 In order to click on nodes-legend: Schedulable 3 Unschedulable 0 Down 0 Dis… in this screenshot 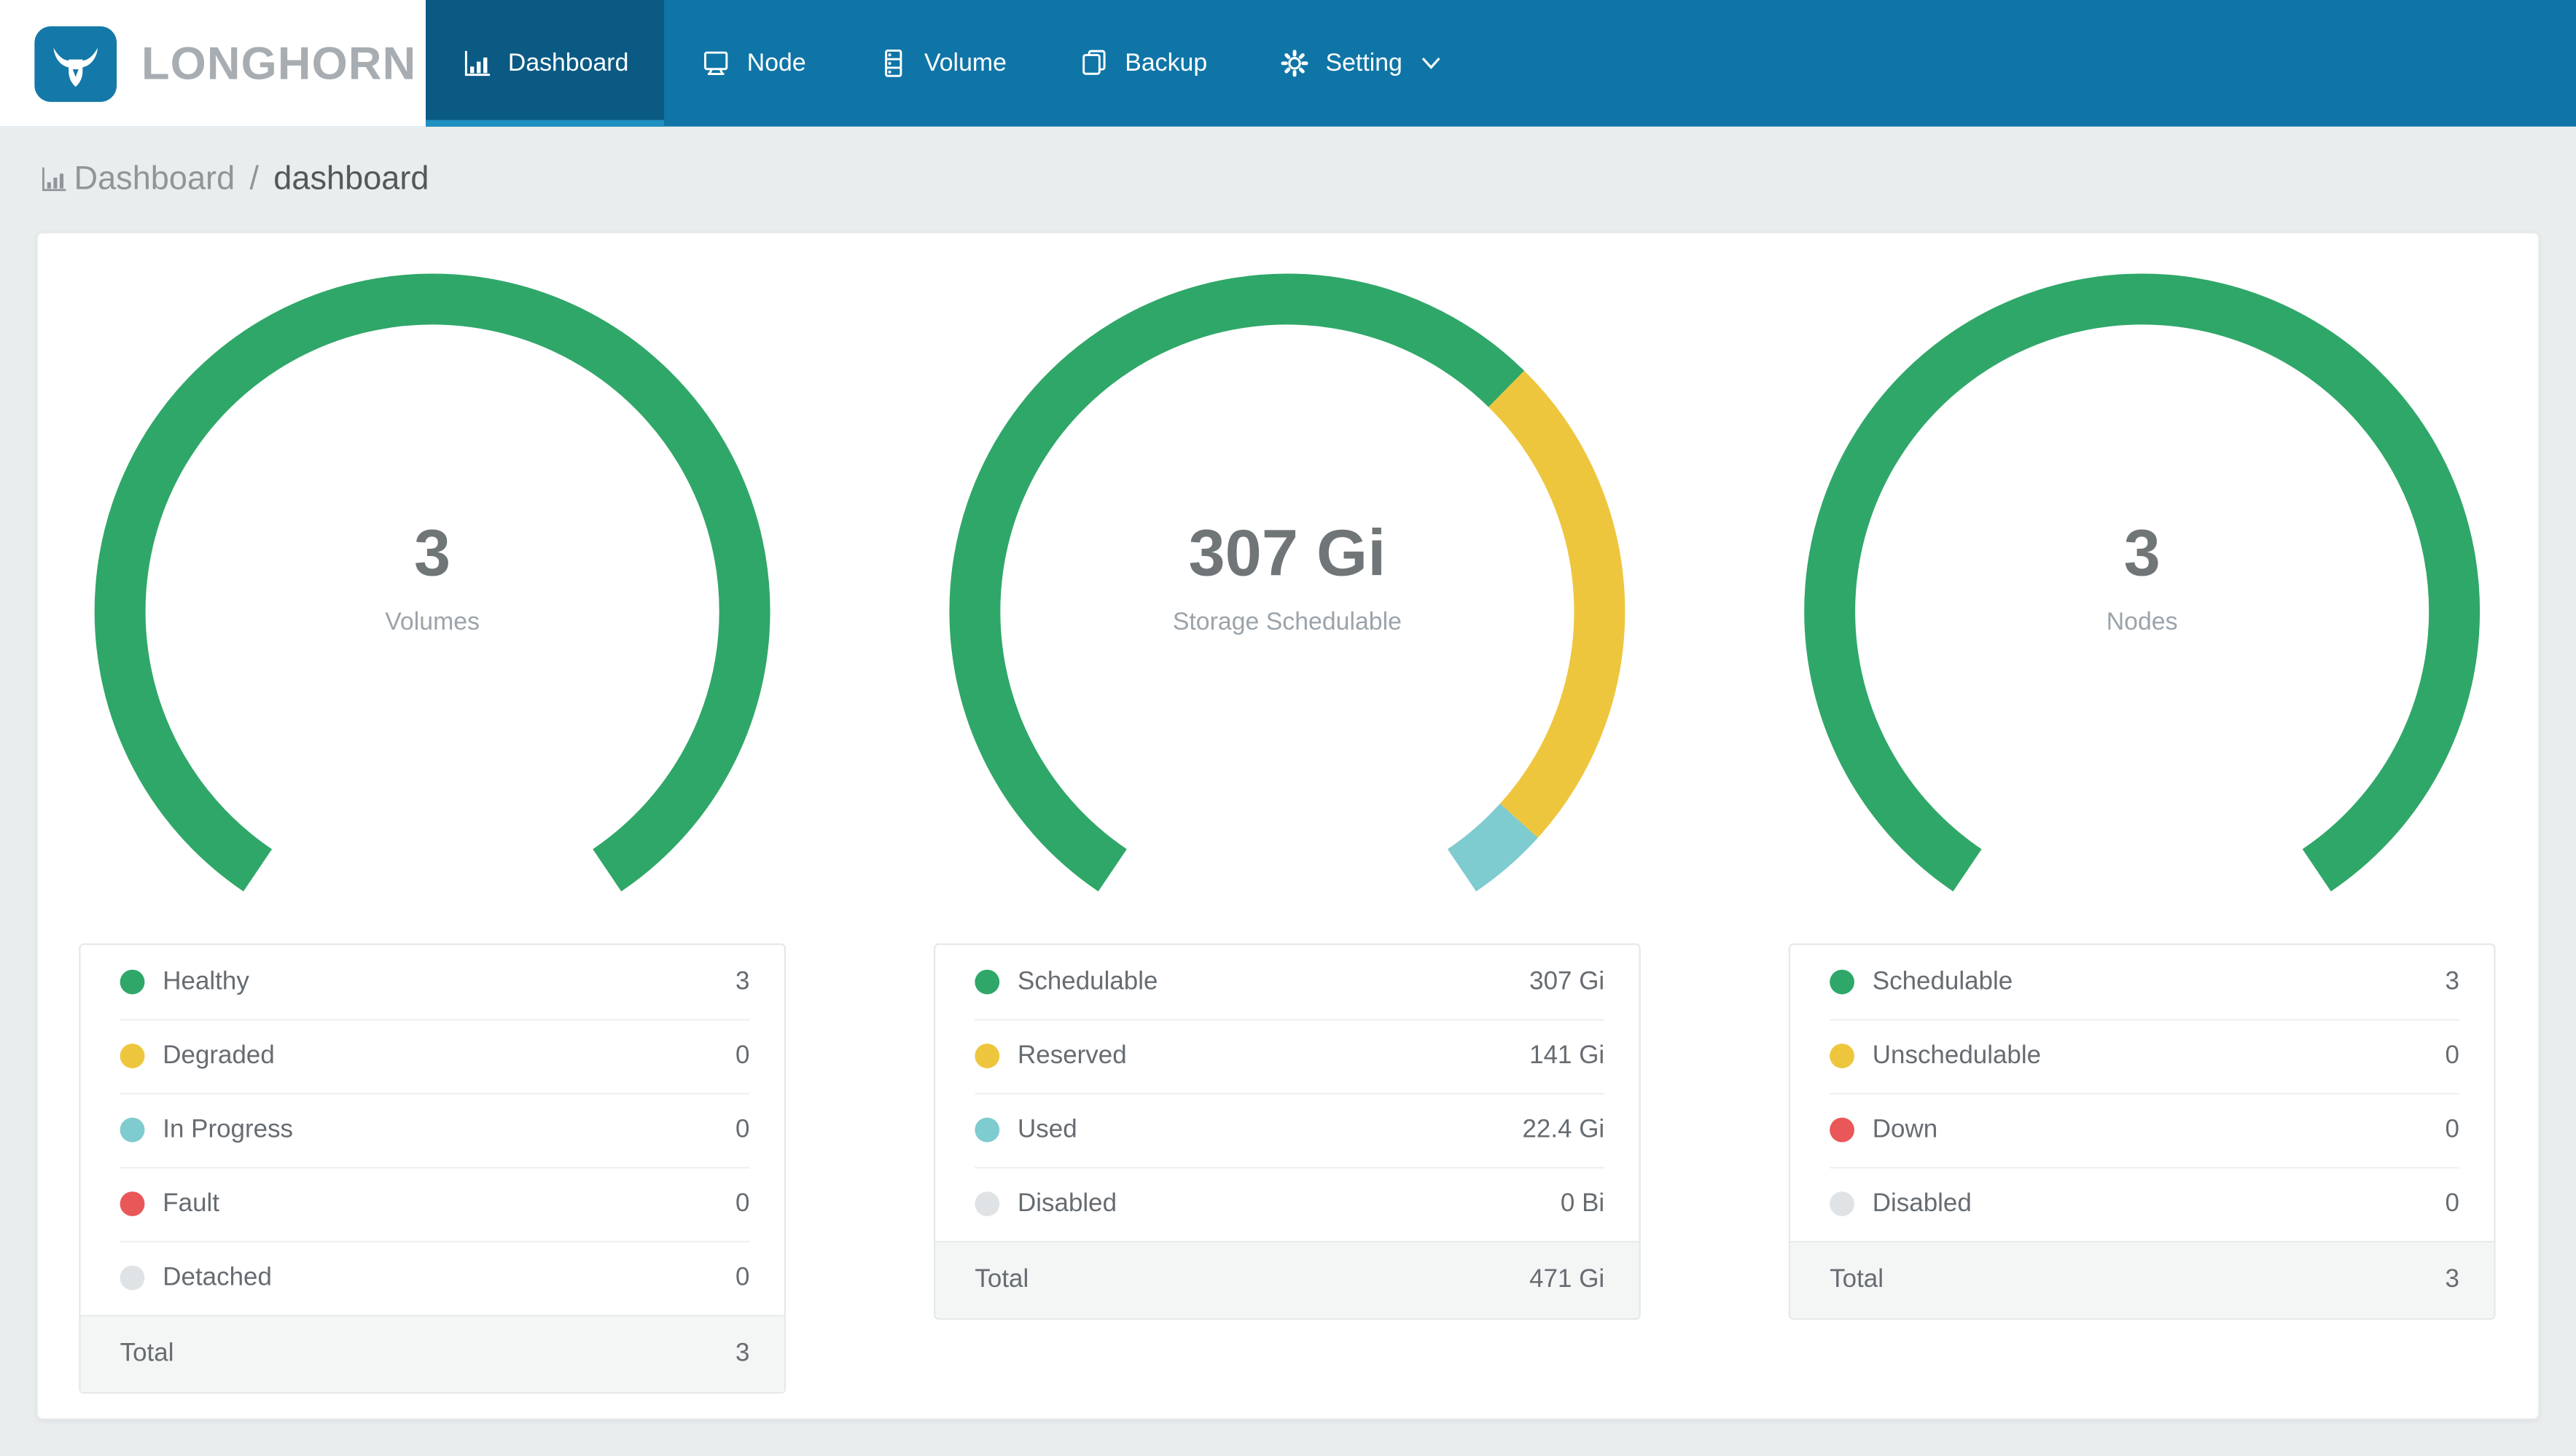, I will do `click(2142, 1131)`.